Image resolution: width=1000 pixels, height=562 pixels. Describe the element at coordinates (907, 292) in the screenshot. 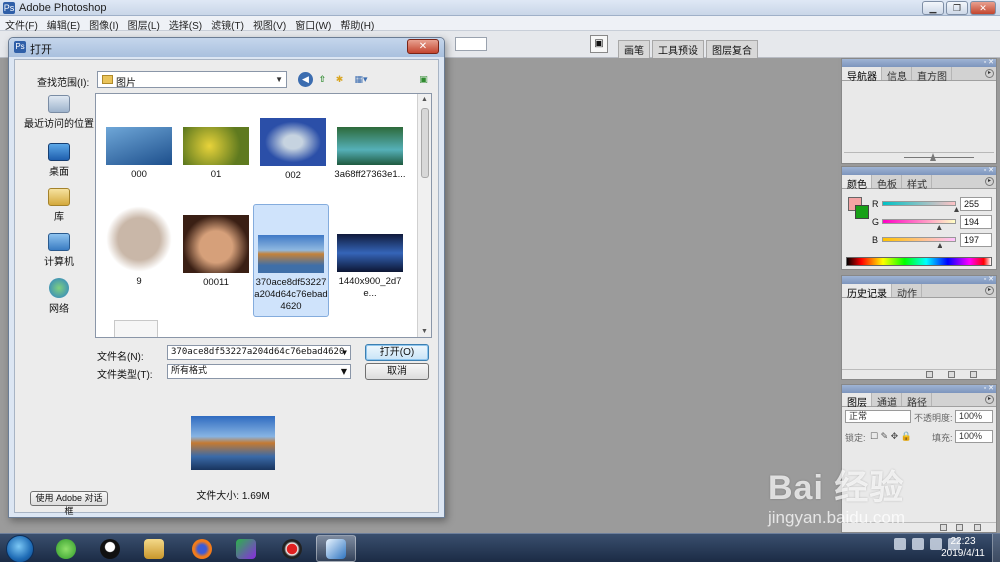

I see `tab-actions: 动作` at that location.